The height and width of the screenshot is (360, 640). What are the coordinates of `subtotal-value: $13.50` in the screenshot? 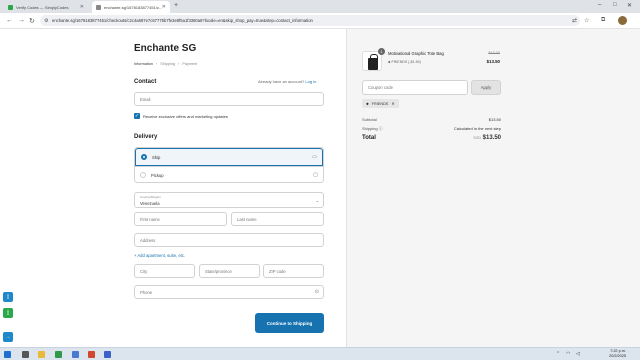 It's located at (494, 119).